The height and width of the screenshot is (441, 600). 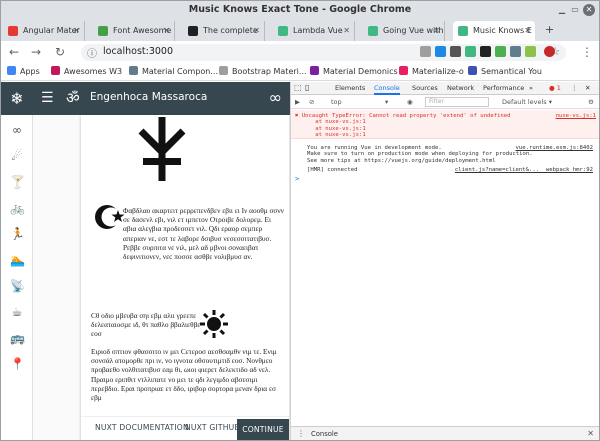 What do you see at coordinates (324, 434) in the screenshot?
I see `drawer-tab-console: Console` at bounding box center [324, 434].